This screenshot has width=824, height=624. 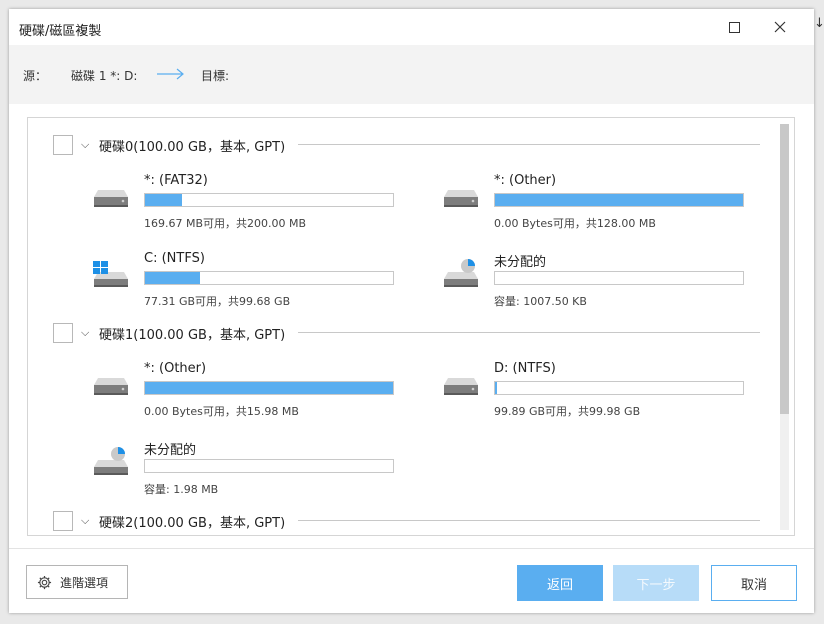 What do you see at coordinates (104, 76) in the screenshot?
I see `source-value: 磁碟 1 *: D:` at bounding box center [104, 76].